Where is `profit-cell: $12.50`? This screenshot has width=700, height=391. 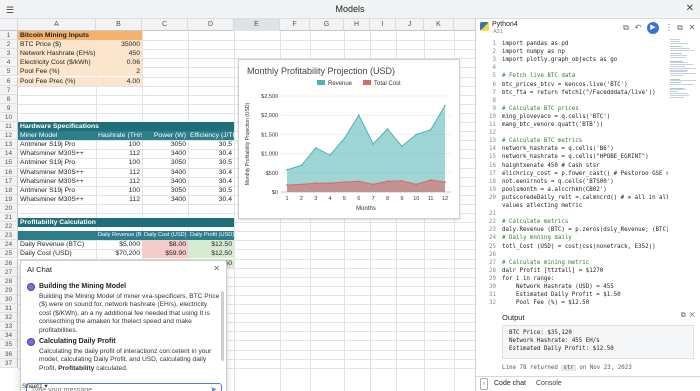 profit-cell: $12.50 is located at coordinates (211, 254).